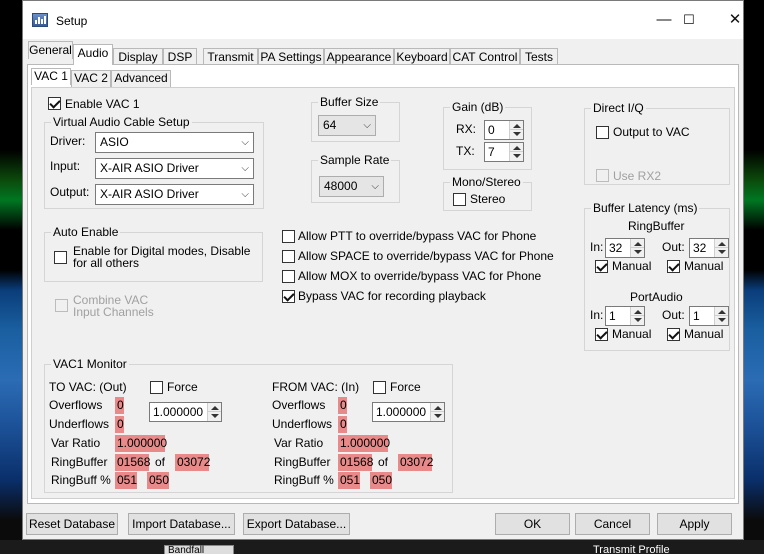 Image resolution: width=764 pixels, height=554 pixels. What do you see at coordinates (160, 462) in the screenshot?
I see `to-vac-of-label: of` at bounding box center [160, 462].